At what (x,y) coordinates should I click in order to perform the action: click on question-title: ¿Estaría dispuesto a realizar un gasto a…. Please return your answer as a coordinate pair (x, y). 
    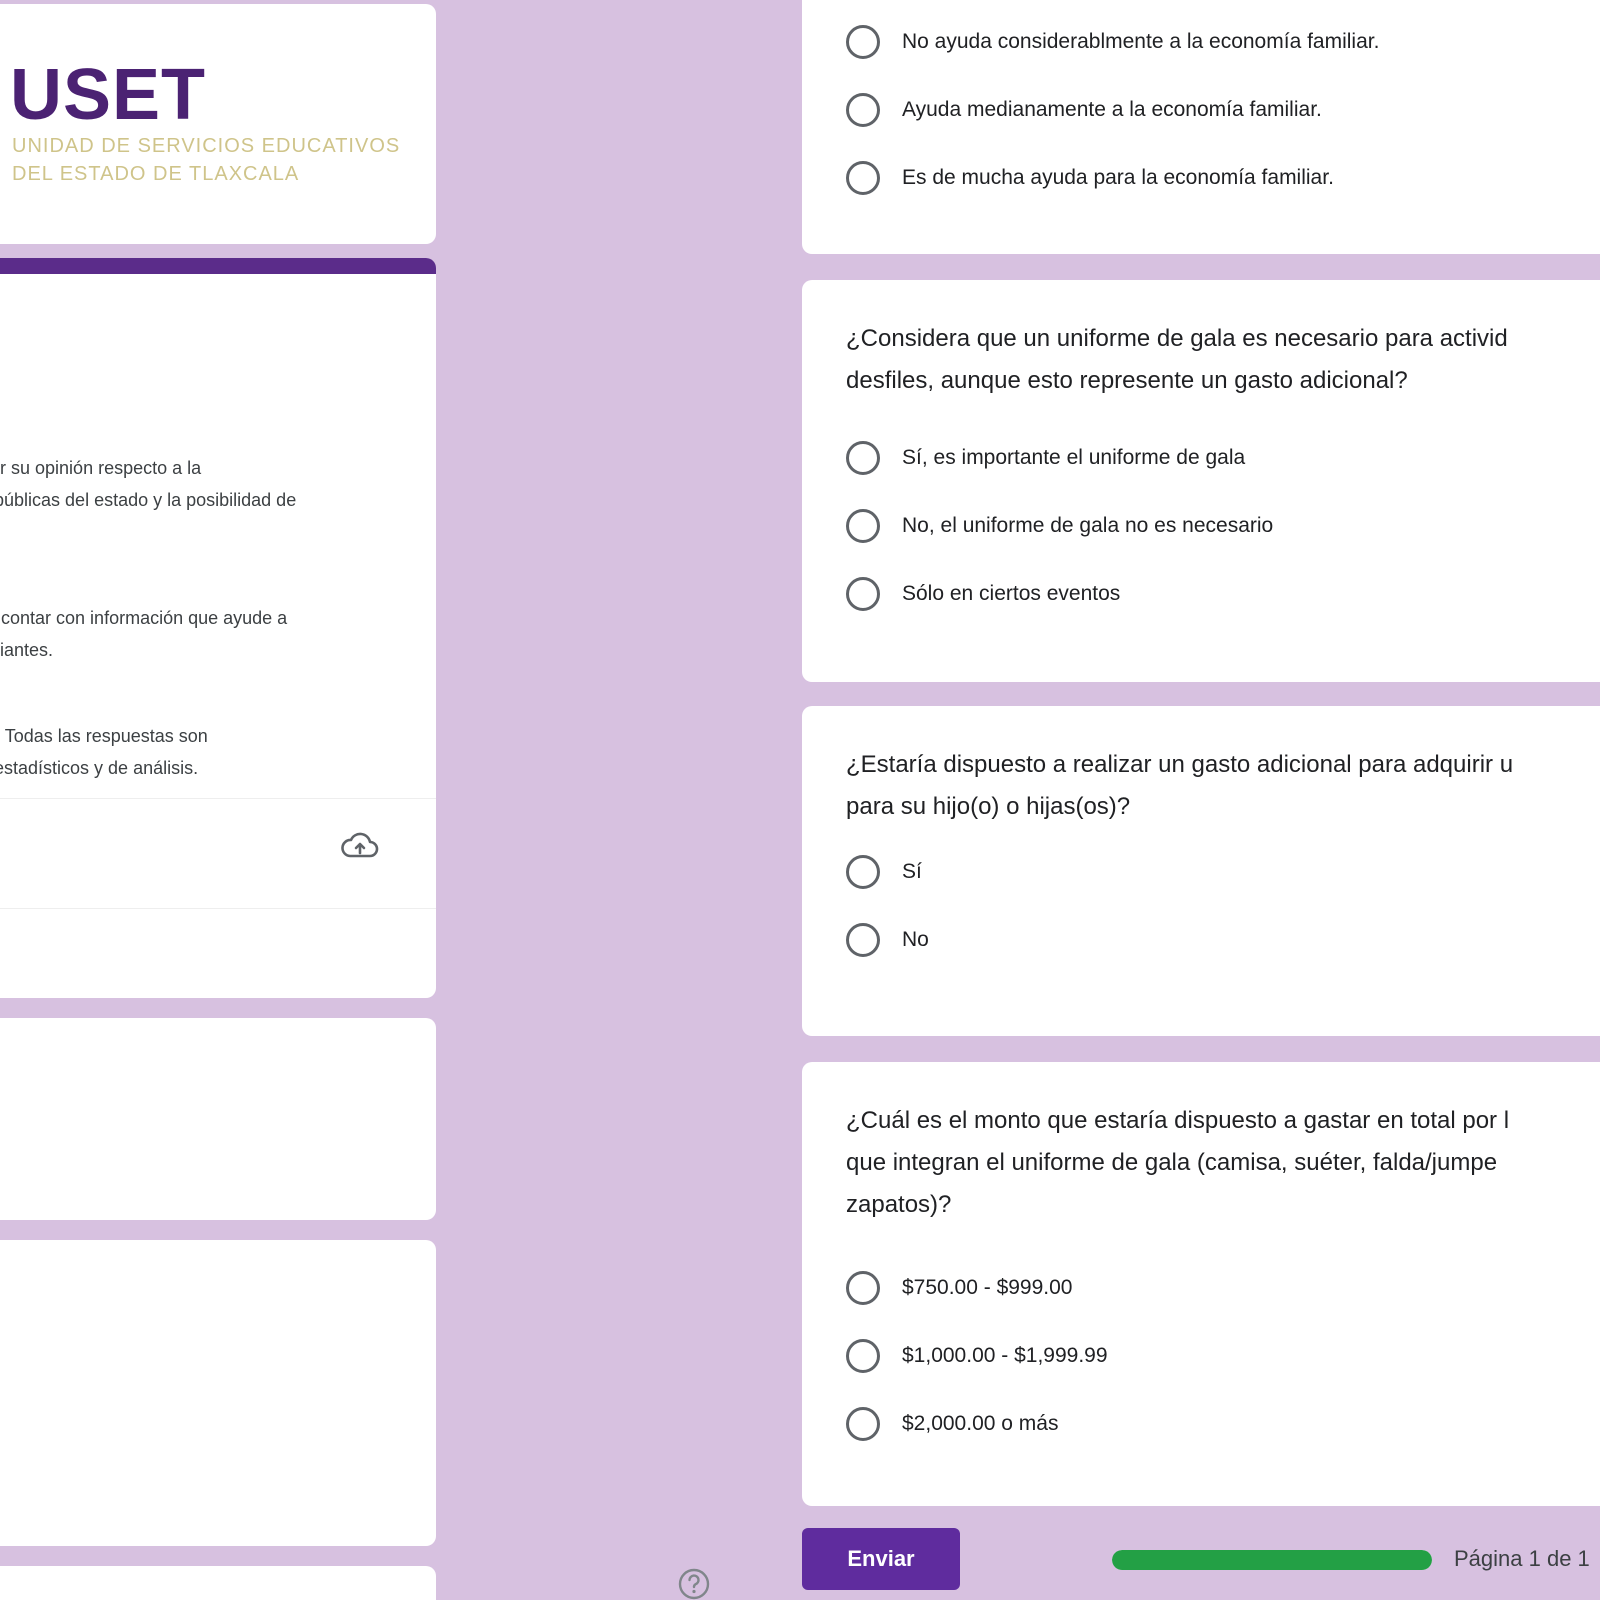
    Looking at the image, I should click on (1180, 785).